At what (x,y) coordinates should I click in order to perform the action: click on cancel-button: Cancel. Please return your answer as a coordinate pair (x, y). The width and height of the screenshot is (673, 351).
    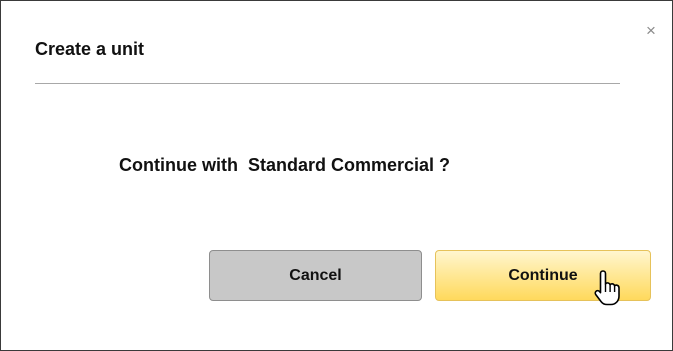
    Looking at the image, I should click on (315, 275).